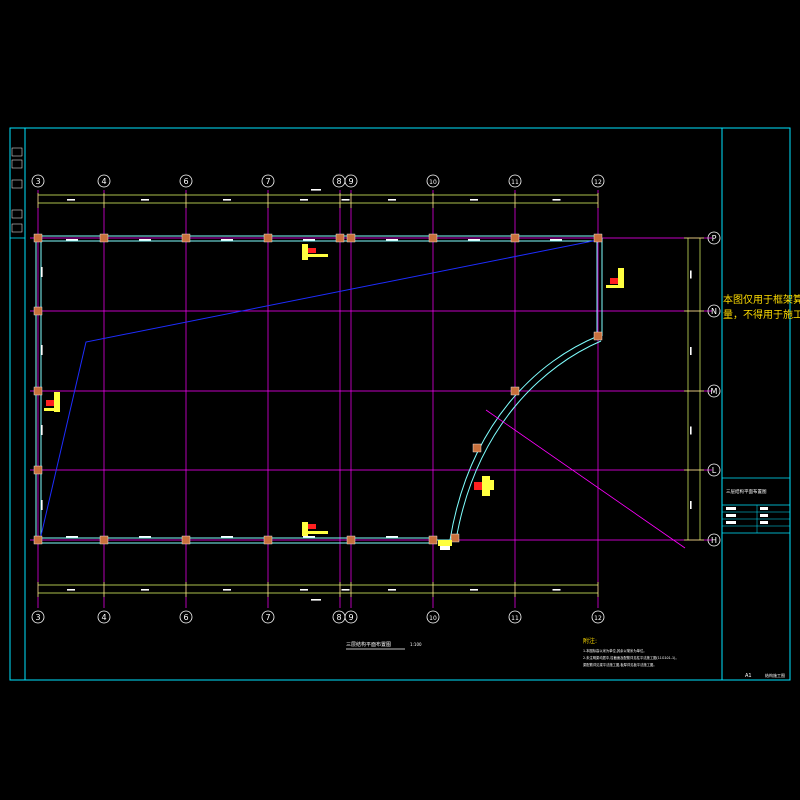 The width and height of the screenshot is (800, 800). What do you see at coordinates (761, 299) in the screenshot?
I see `notice-line-1: 本图仅用于框架算` at bounding box center [761, 299].